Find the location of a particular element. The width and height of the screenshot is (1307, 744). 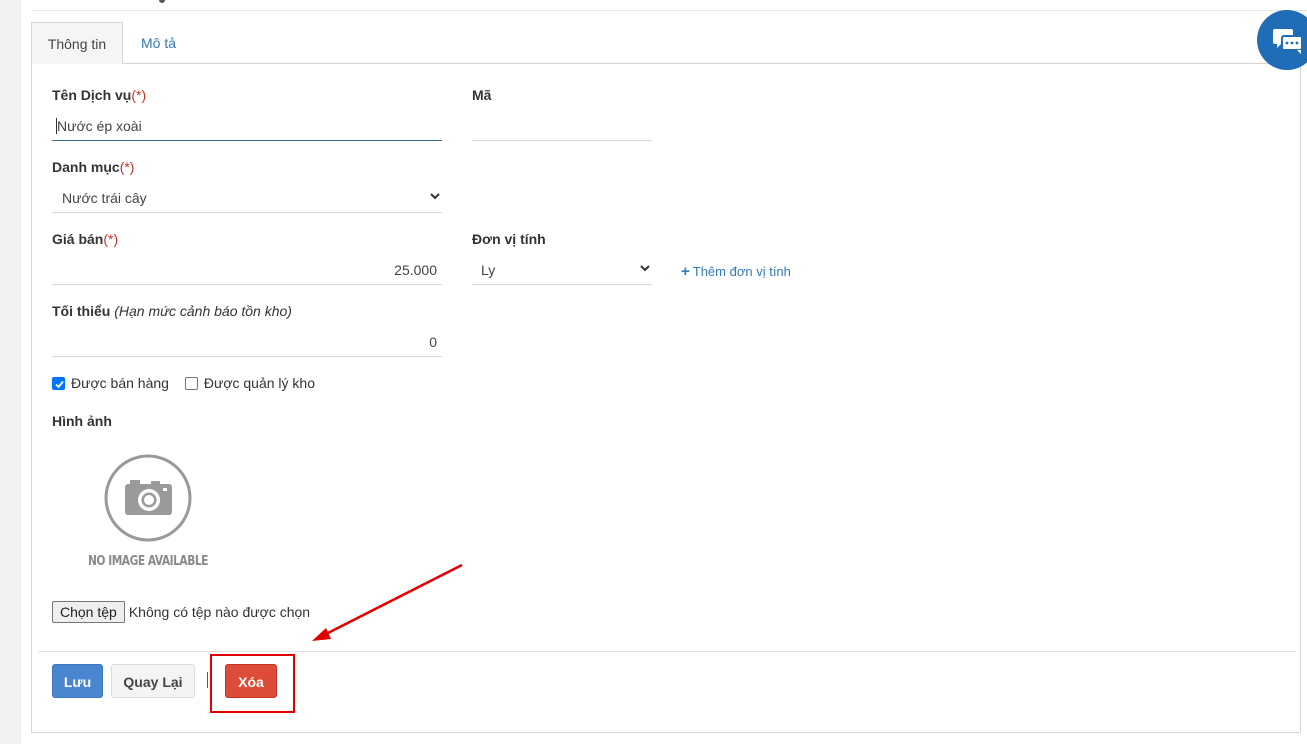

category-select: Nước trái cây is located at coordinates (247, 198).